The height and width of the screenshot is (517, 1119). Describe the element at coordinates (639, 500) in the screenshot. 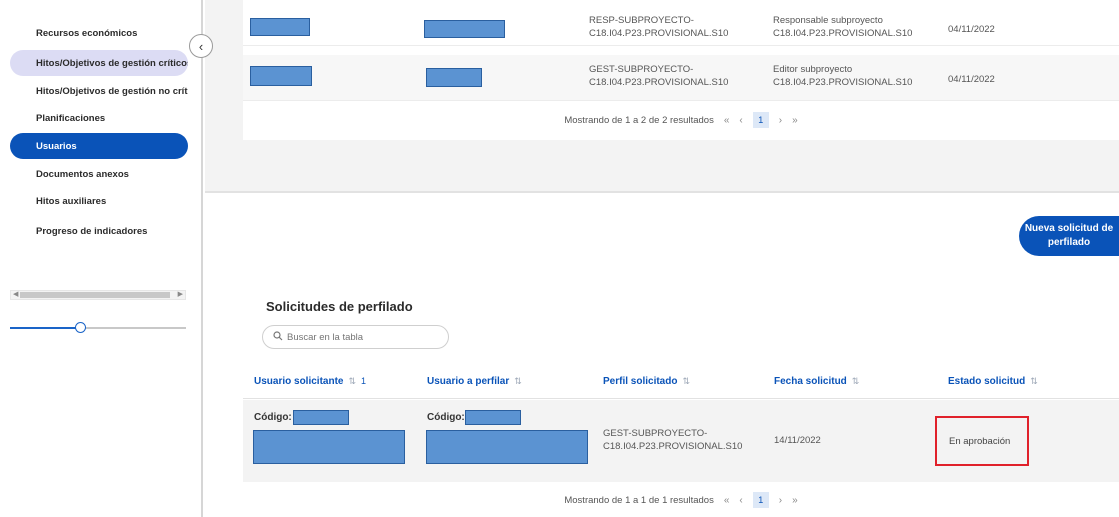

I see `pagination-summary: Mostrando de 1 a 1 de 1 resultados` at that location.